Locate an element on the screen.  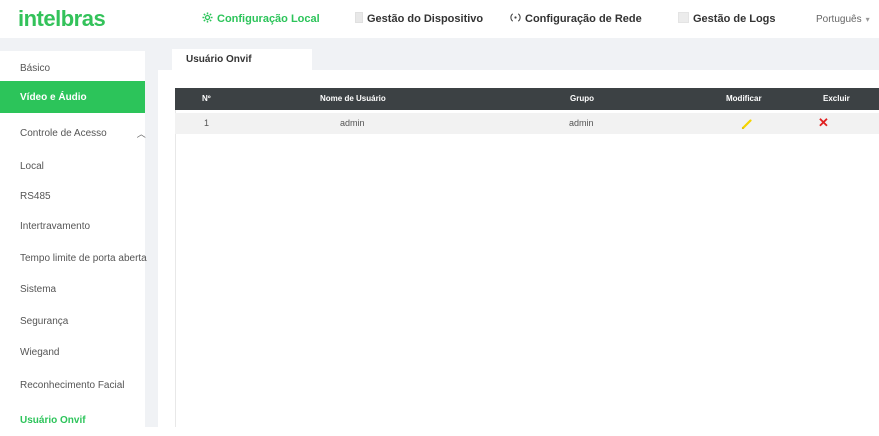
nav-configuracao-local: Configuração Local is located at coordinates (261, 19).